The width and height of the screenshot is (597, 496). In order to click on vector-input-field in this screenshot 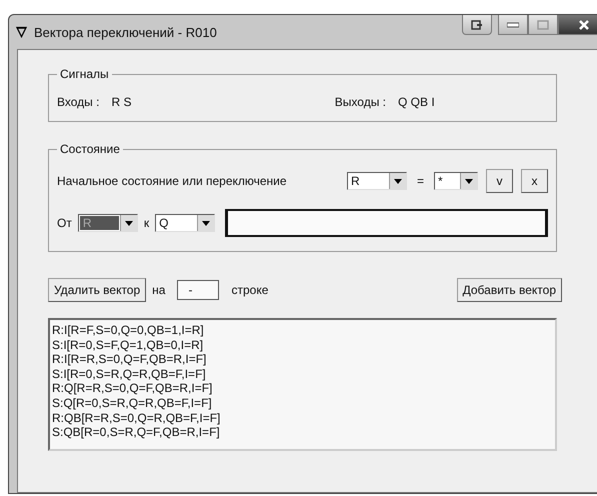, I will do `click(386, 223)`.